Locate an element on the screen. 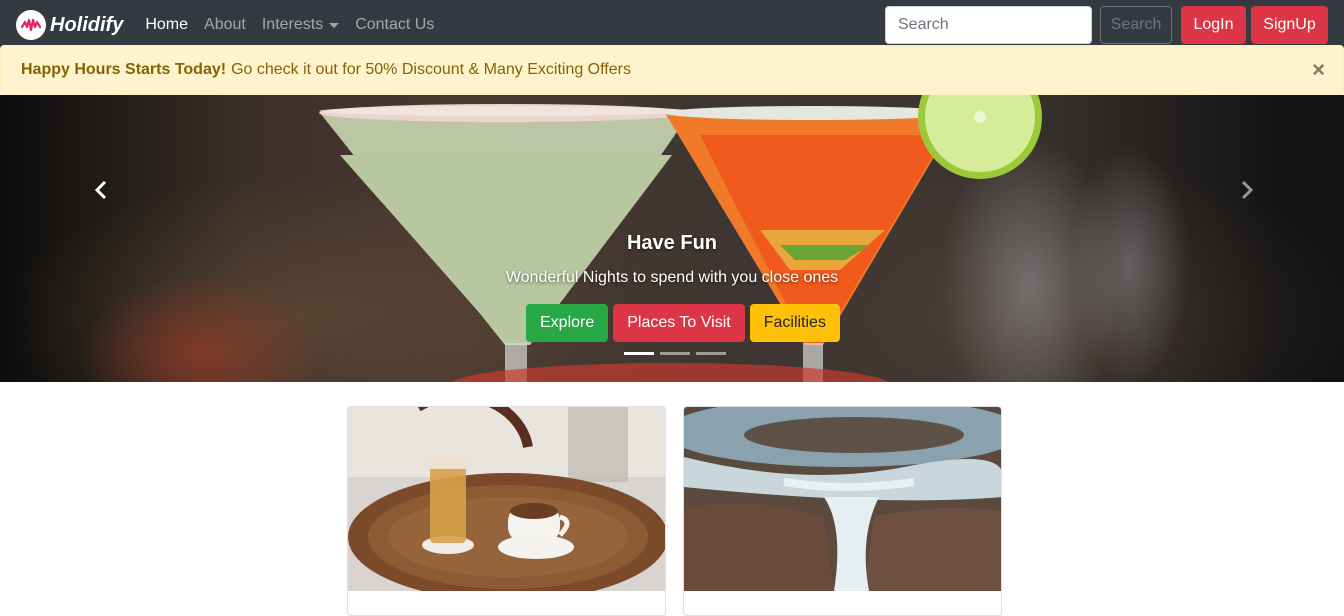 The height and width of the screenshot is (616, 1344). nav-search-form: Search LogIn SignUp is located at coordinates (1106, 25).